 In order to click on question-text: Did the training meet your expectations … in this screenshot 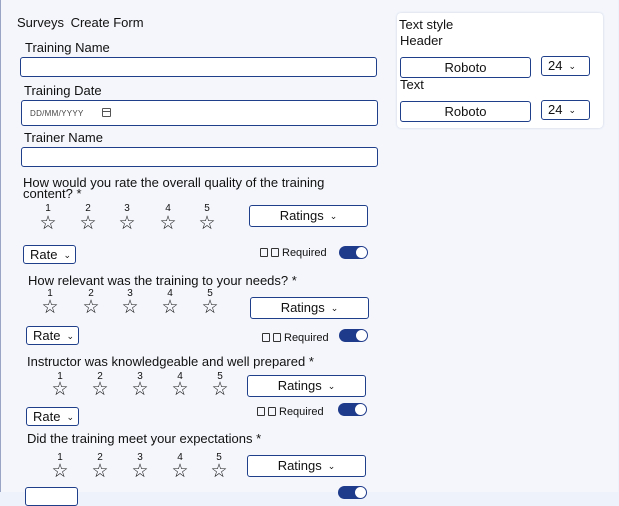, I will do `click(144, 438)`.